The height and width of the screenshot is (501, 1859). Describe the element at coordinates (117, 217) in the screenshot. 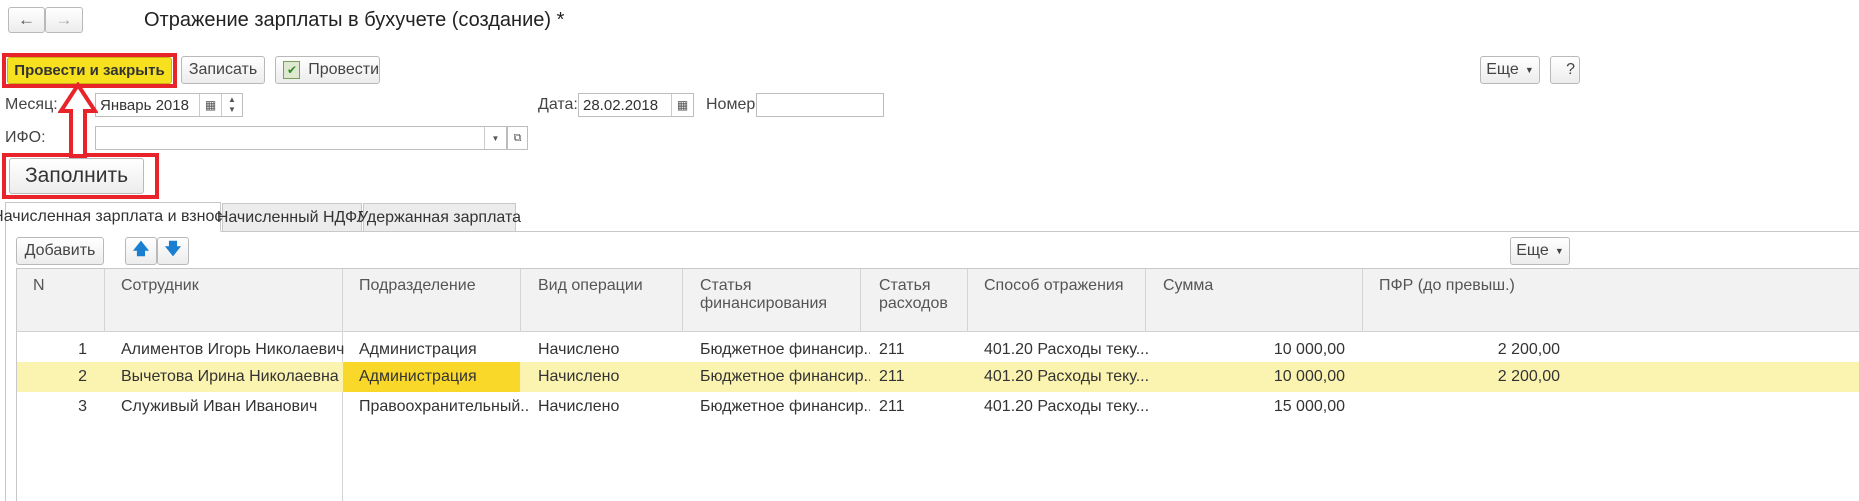

I see `tab-accrued-salary: Начисленная зарплата и взносы` at that location.